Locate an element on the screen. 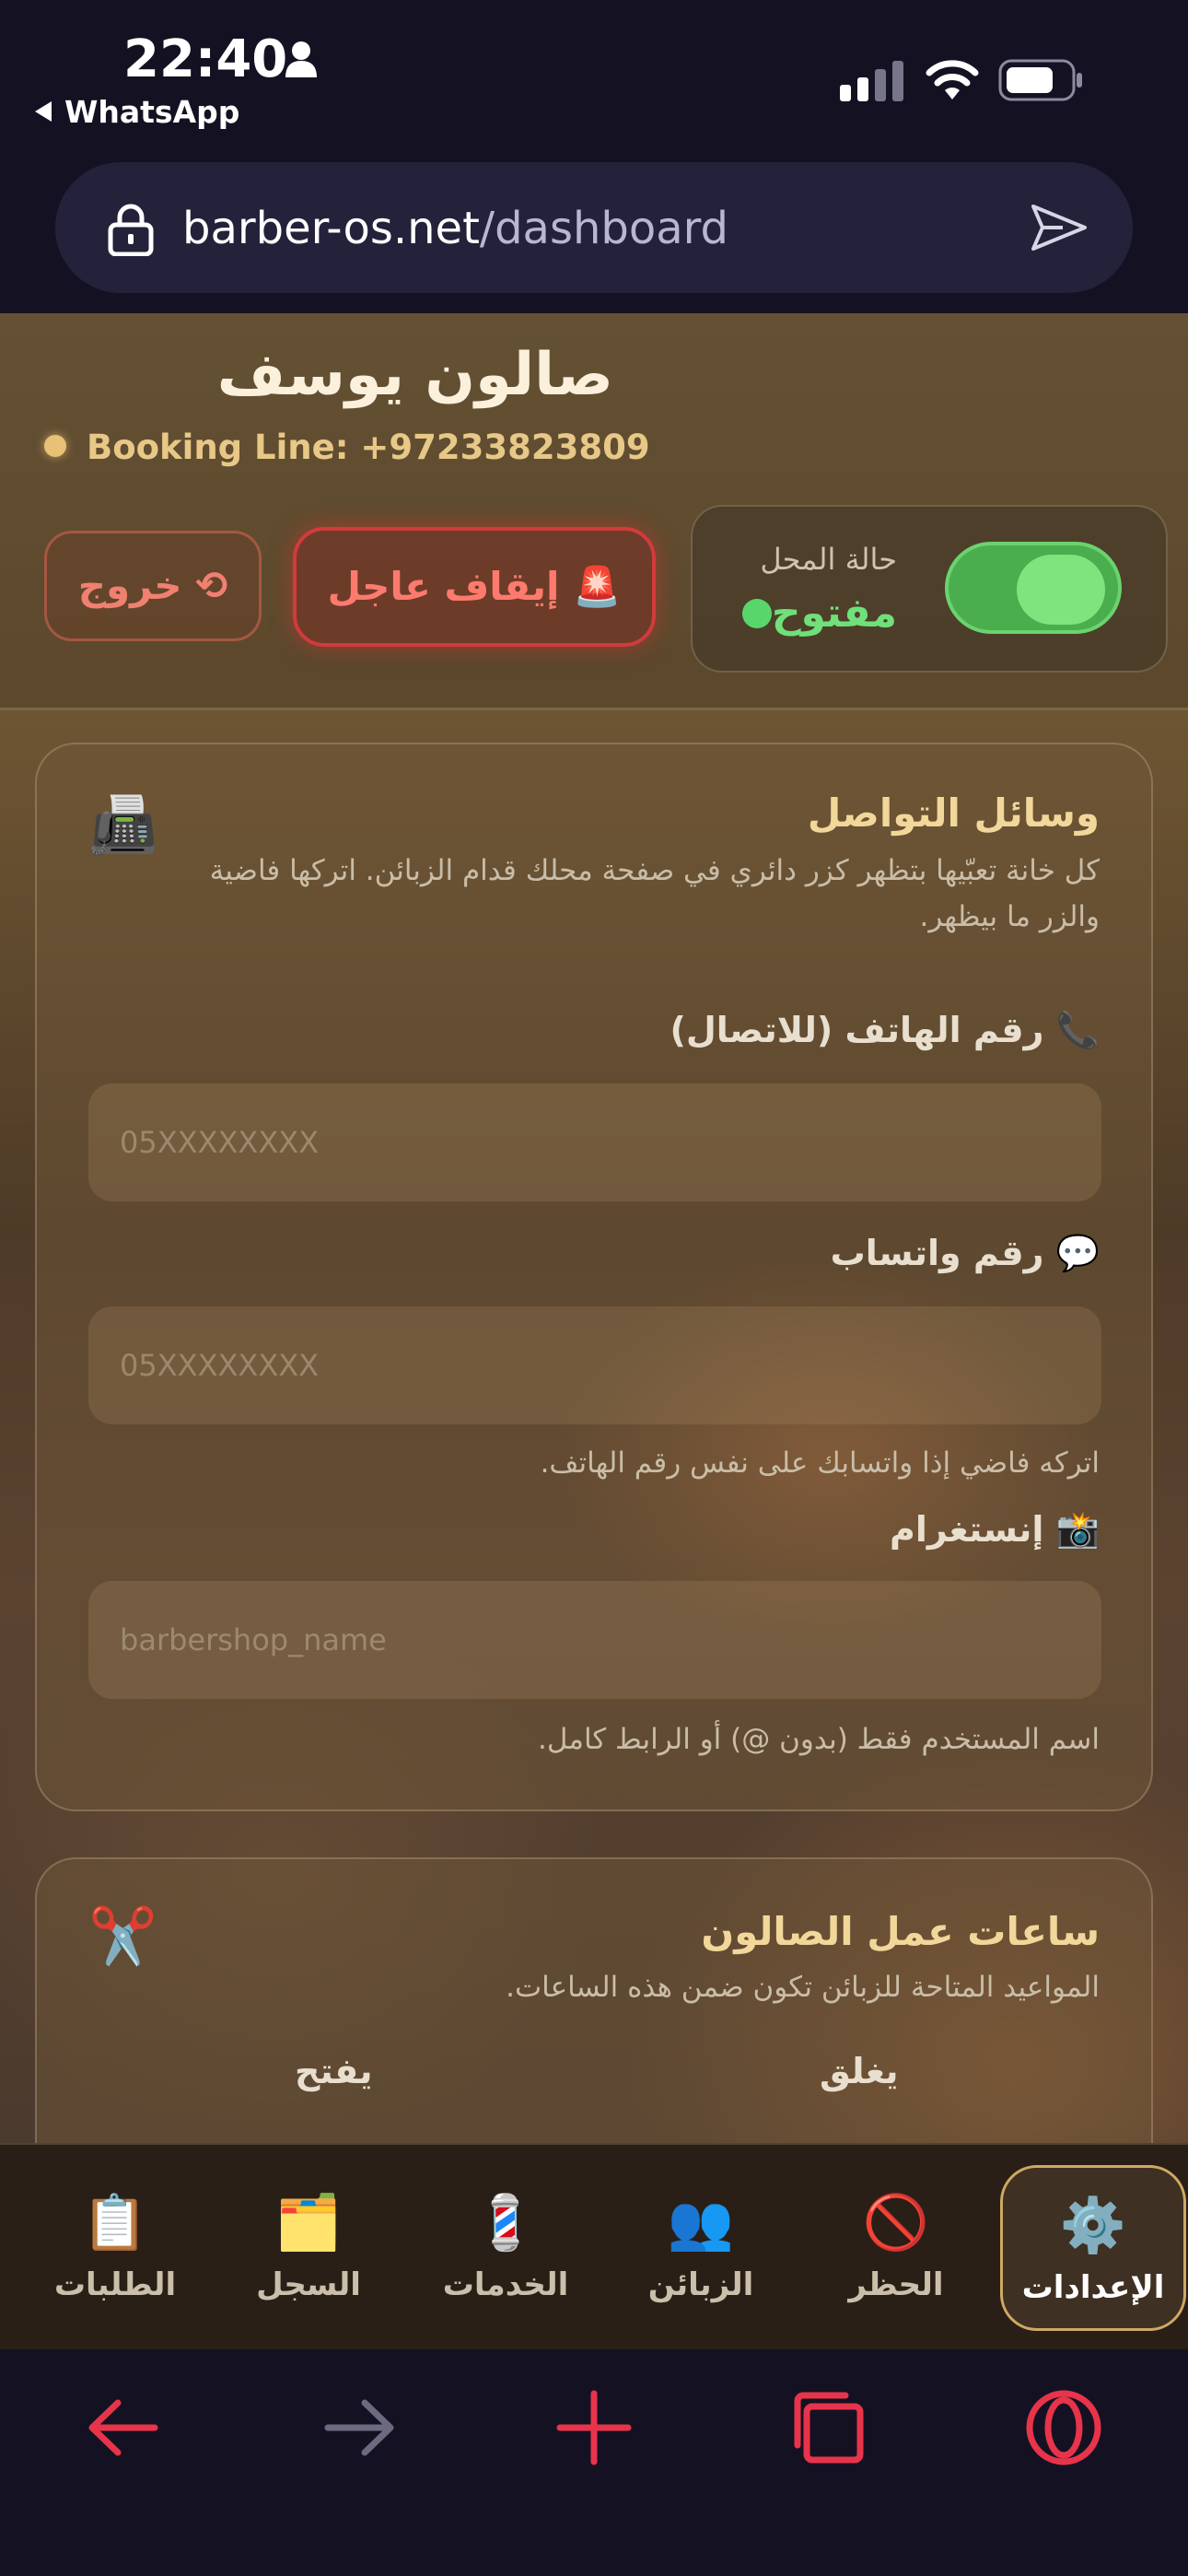 The height and width of the screenshot is (2576, 1188). tab-history: 🗂️ السجل is located at coordinates (308, 2248).